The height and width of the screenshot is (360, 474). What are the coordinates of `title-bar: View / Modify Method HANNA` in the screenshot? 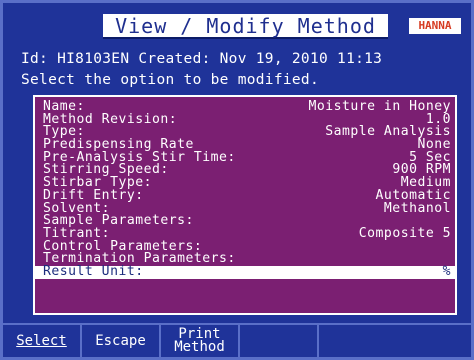 It's located at (237, 26).